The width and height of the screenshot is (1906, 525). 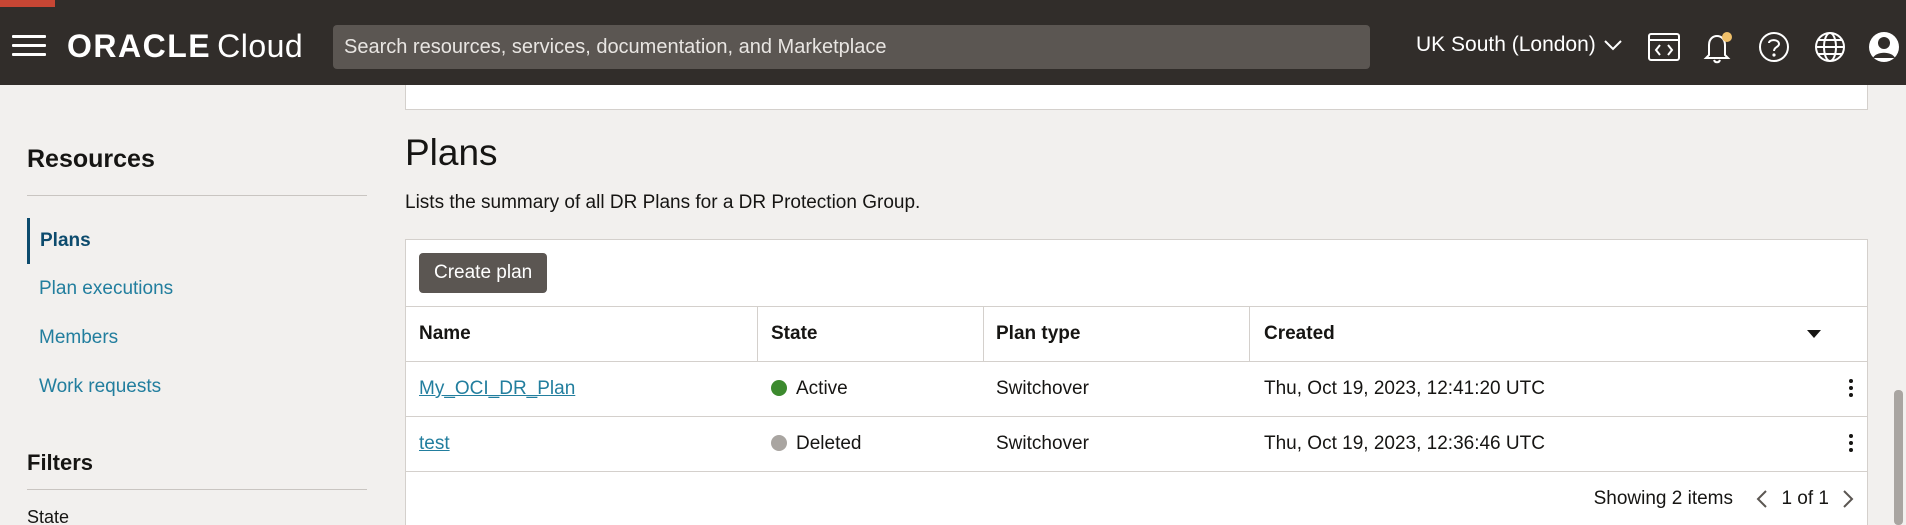 What do you see at coordinates (1884, 47) in the screenshot?
I see `user-avatar-icon` at bounding box center [1884, 47].